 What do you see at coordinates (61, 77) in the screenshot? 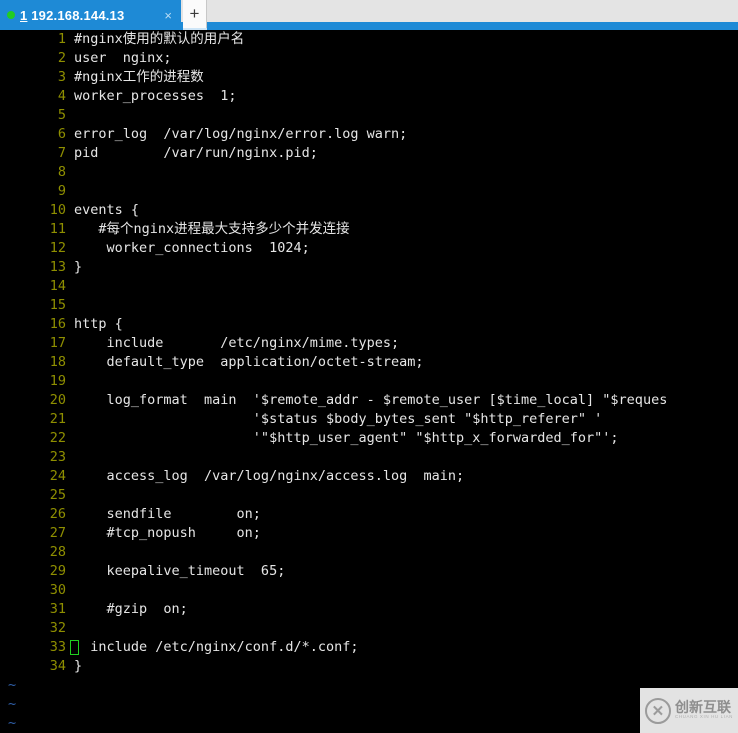
I see `line-number: 3` at bounding box center [61, 77].